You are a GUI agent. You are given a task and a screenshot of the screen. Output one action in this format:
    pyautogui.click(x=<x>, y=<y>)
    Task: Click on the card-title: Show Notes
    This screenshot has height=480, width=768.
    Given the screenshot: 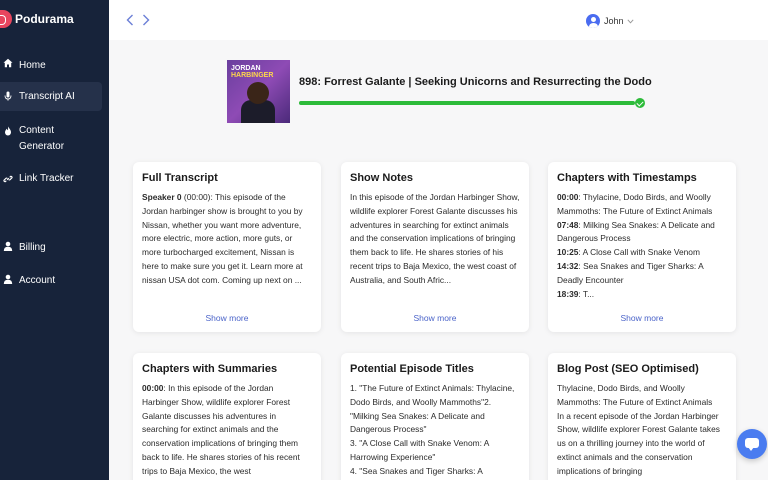 What is the action you would take?
    pyautogui.click(x=381, y=178)
    